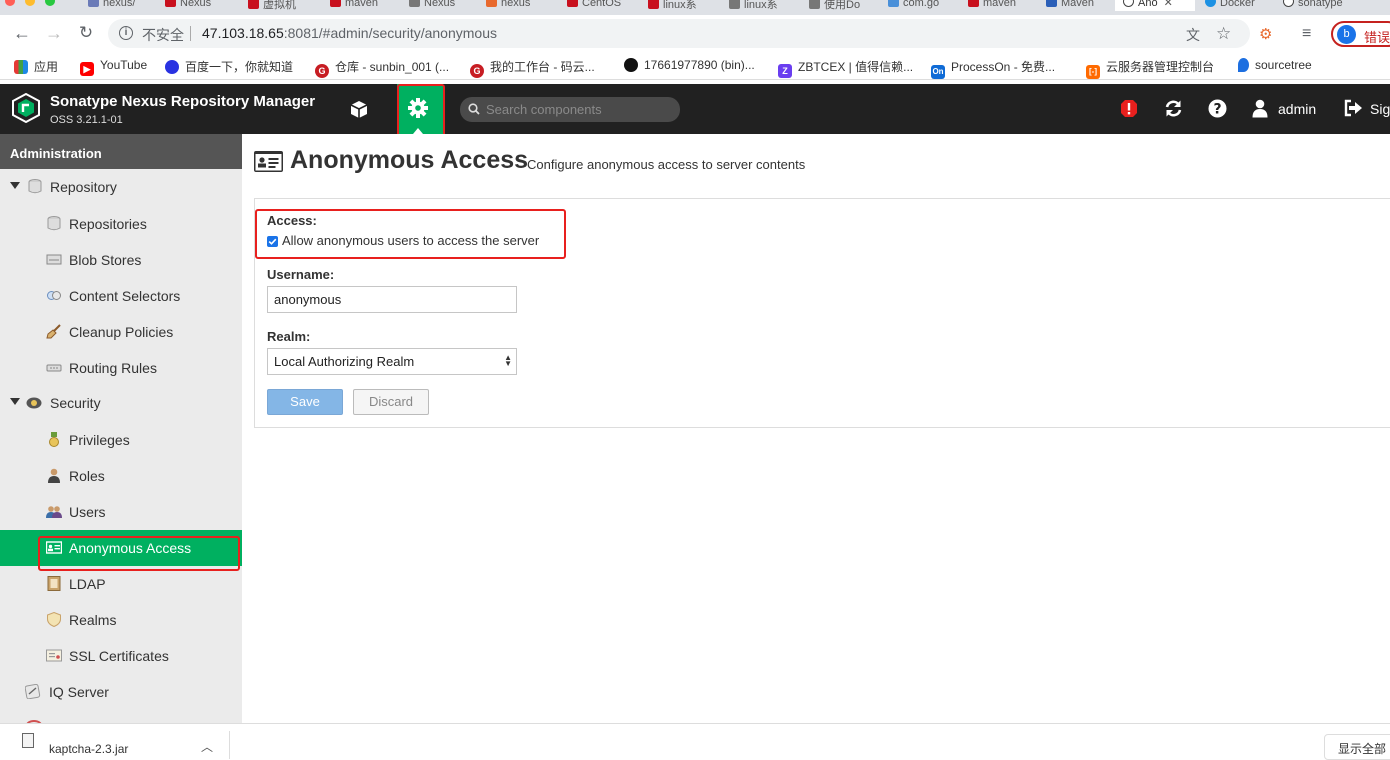 This screenshot has height=760, width=1390. Describe the element at coordinates (1360, 34) in the screenshot. I see `profile-button: b 错误` at that location.